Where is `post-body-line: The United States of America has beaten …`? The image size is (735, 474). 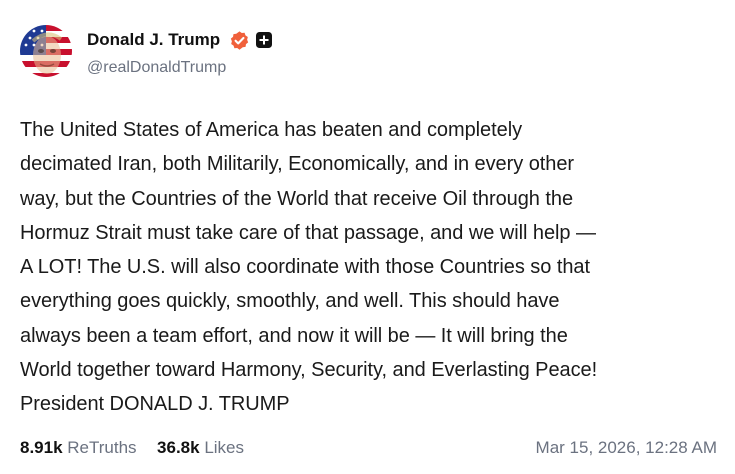
post-body-line: The United States of America has beaten … is located at coordinates (271, 130).